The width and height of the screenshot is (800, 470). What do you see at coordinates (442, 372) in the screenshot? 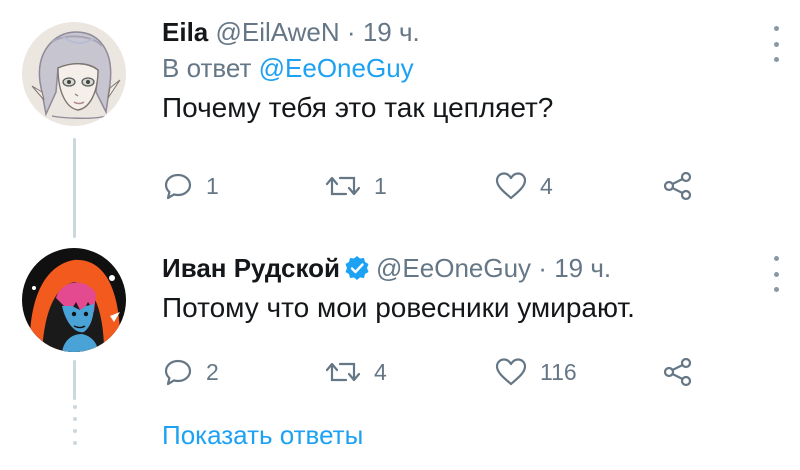
I see `tweet-actions: 2 4 116` at bounding box center [442, 372].